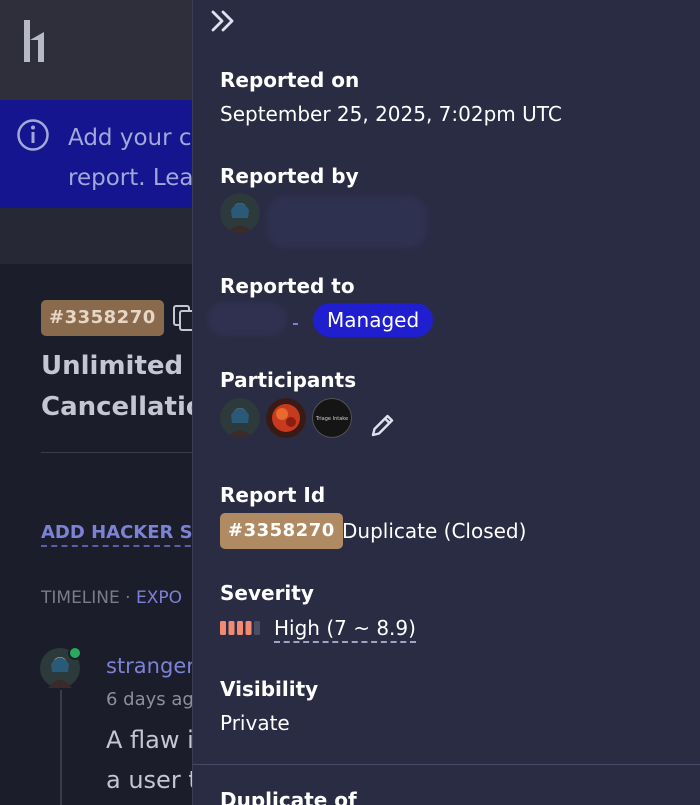  I want to click on info-icon, so click(33, 135).